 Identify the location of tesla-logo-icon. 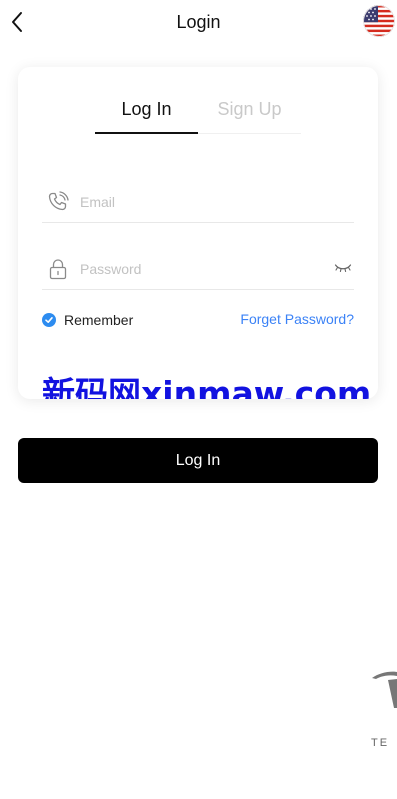
(384, 689).